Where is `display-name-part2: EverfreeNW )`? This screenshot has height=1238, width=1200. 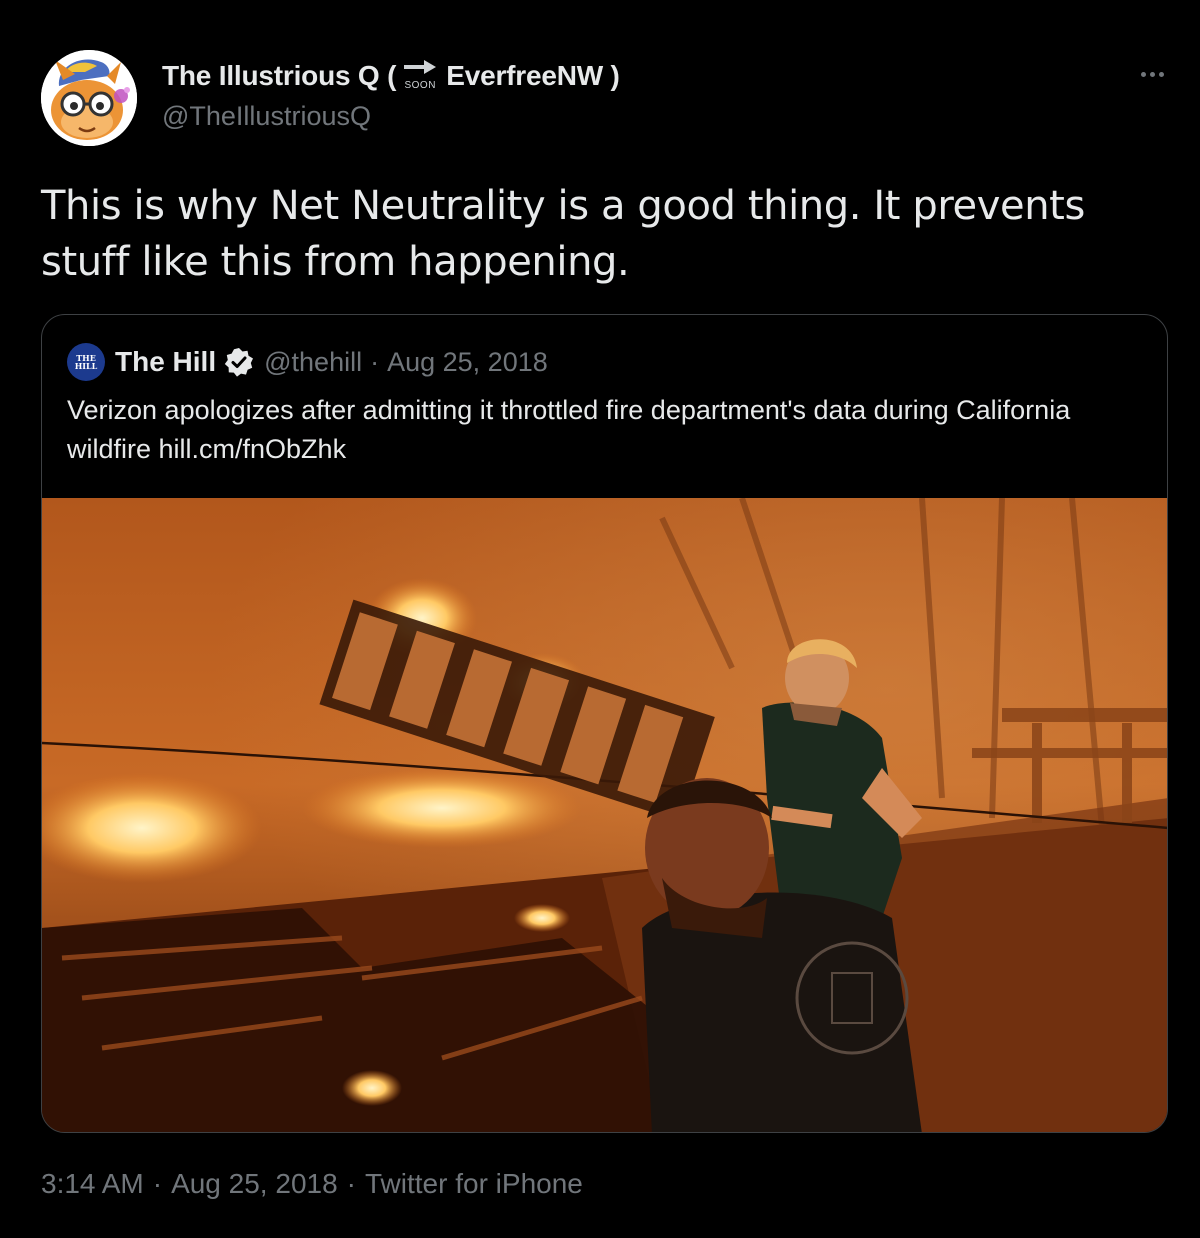 display-name-part2: EverfreeNW ) is located at coordinates (533, 75).